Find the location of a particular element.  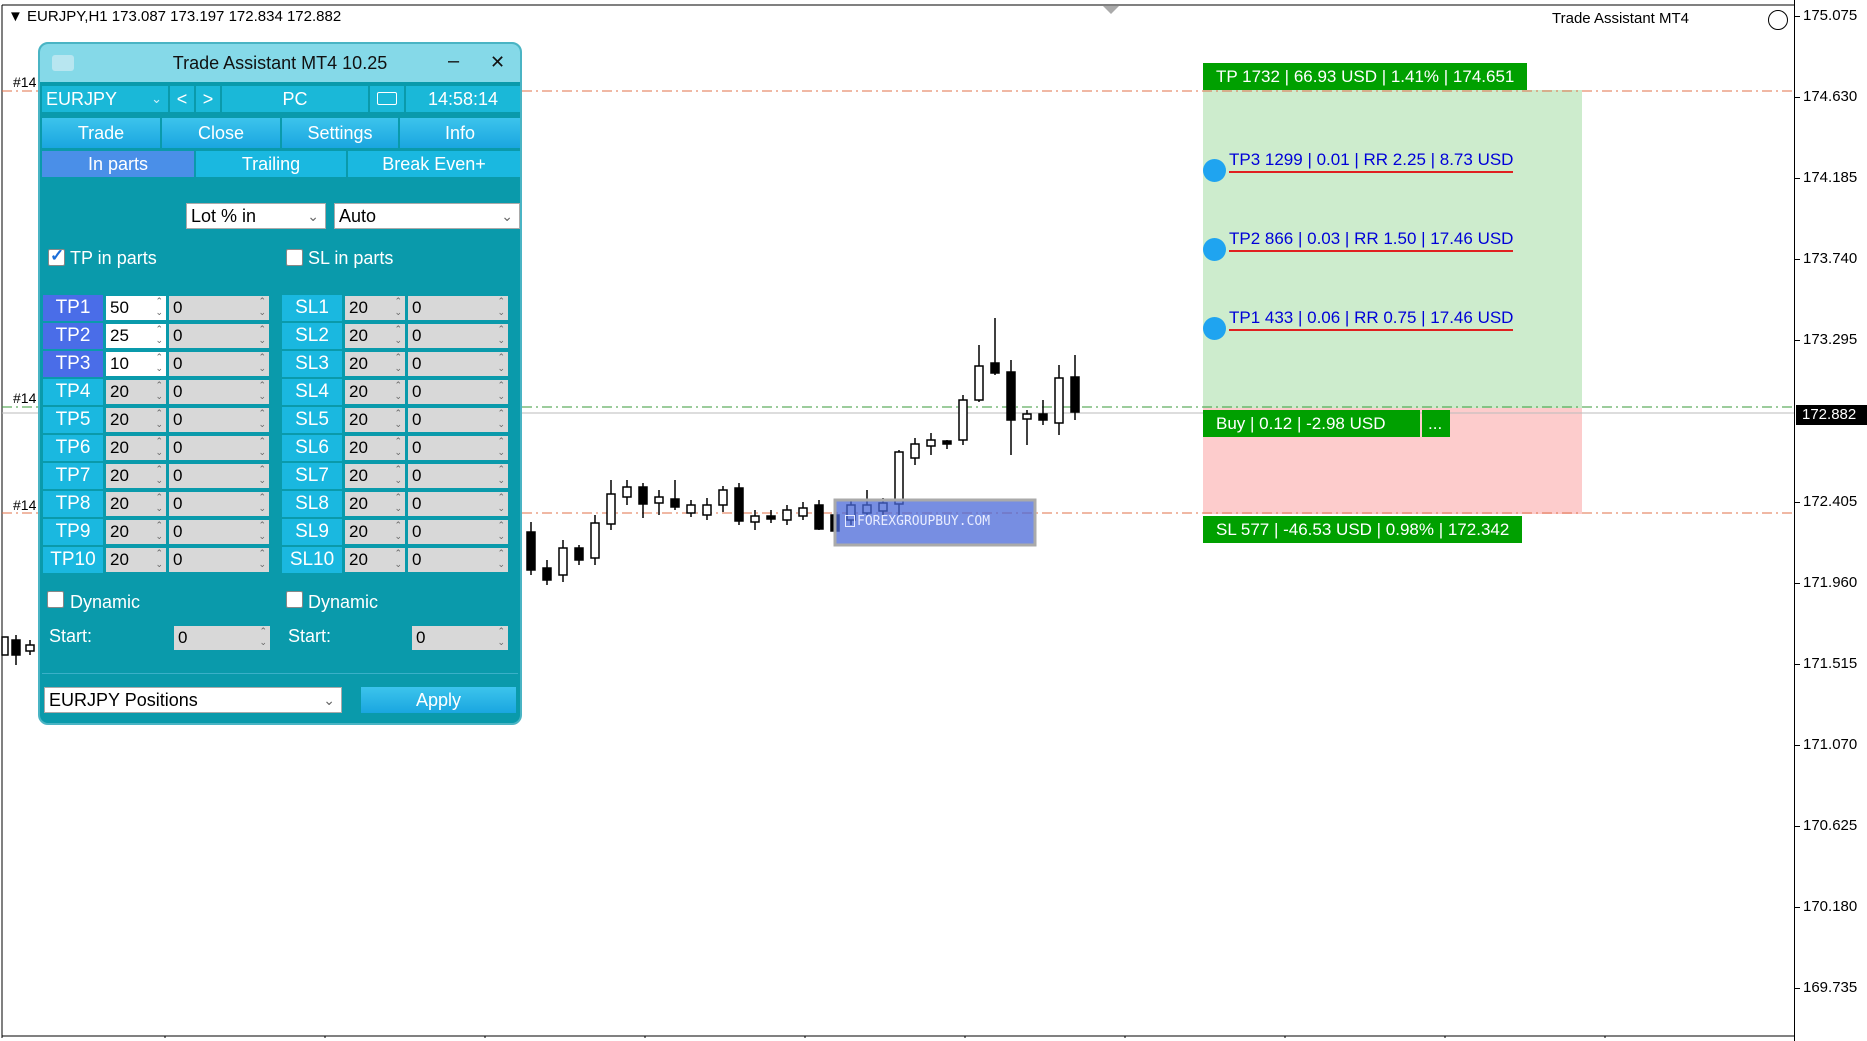

sl9-percent-input: 20 ⌃ ⌄ is located at coordinates (375, 532).